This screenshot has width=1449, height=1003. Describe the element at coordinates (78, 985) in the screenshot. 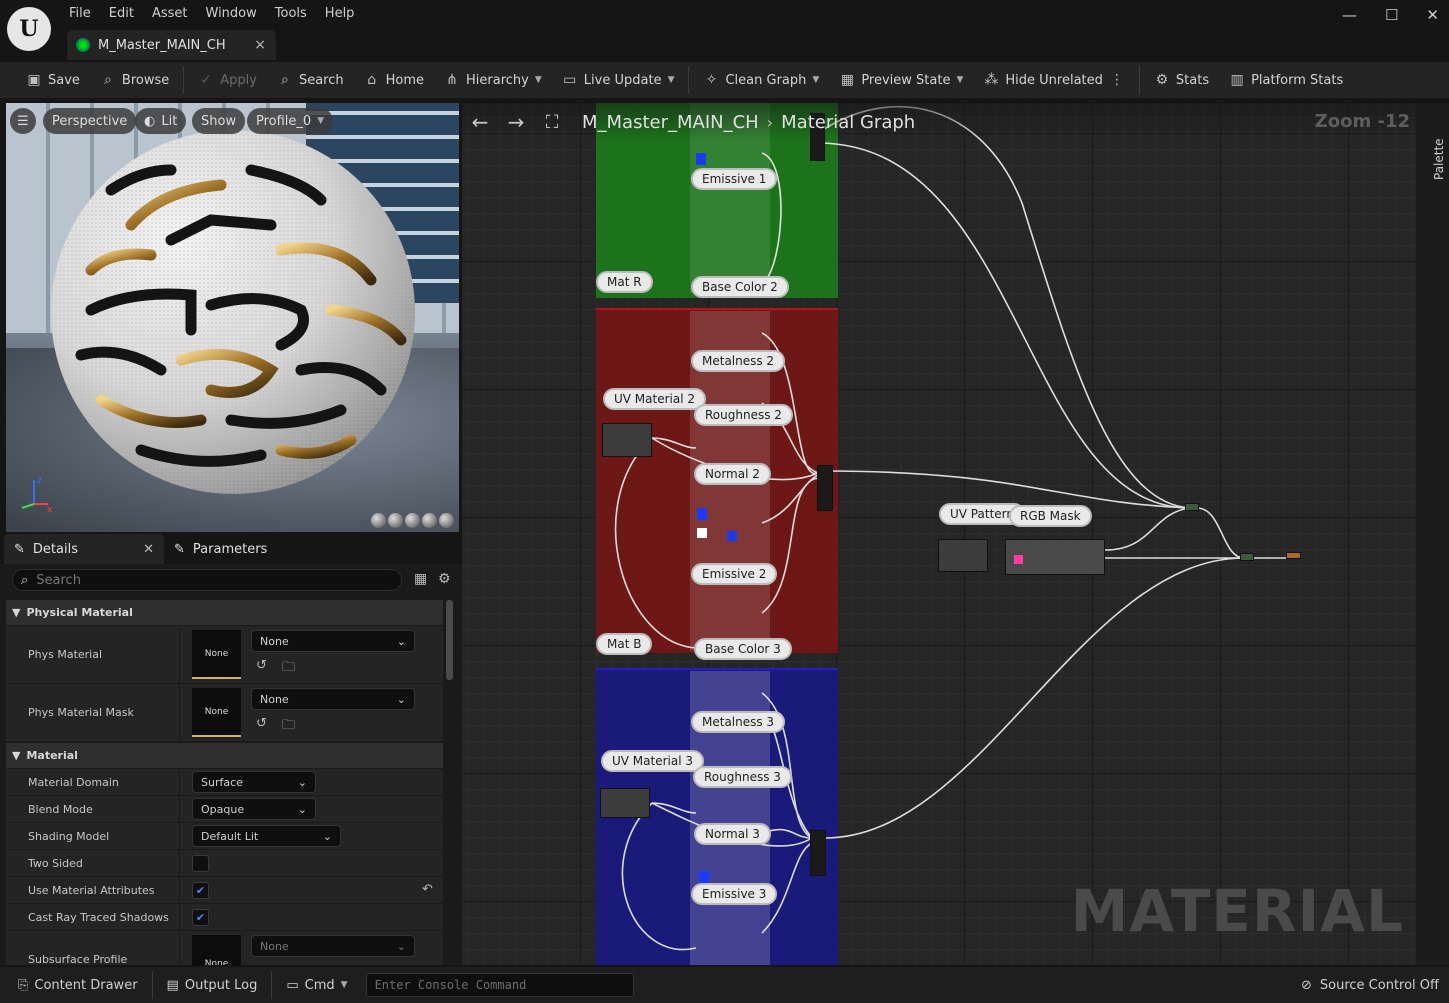

I see `content-drawer-button: ⎘ Content Drawer` at that location.